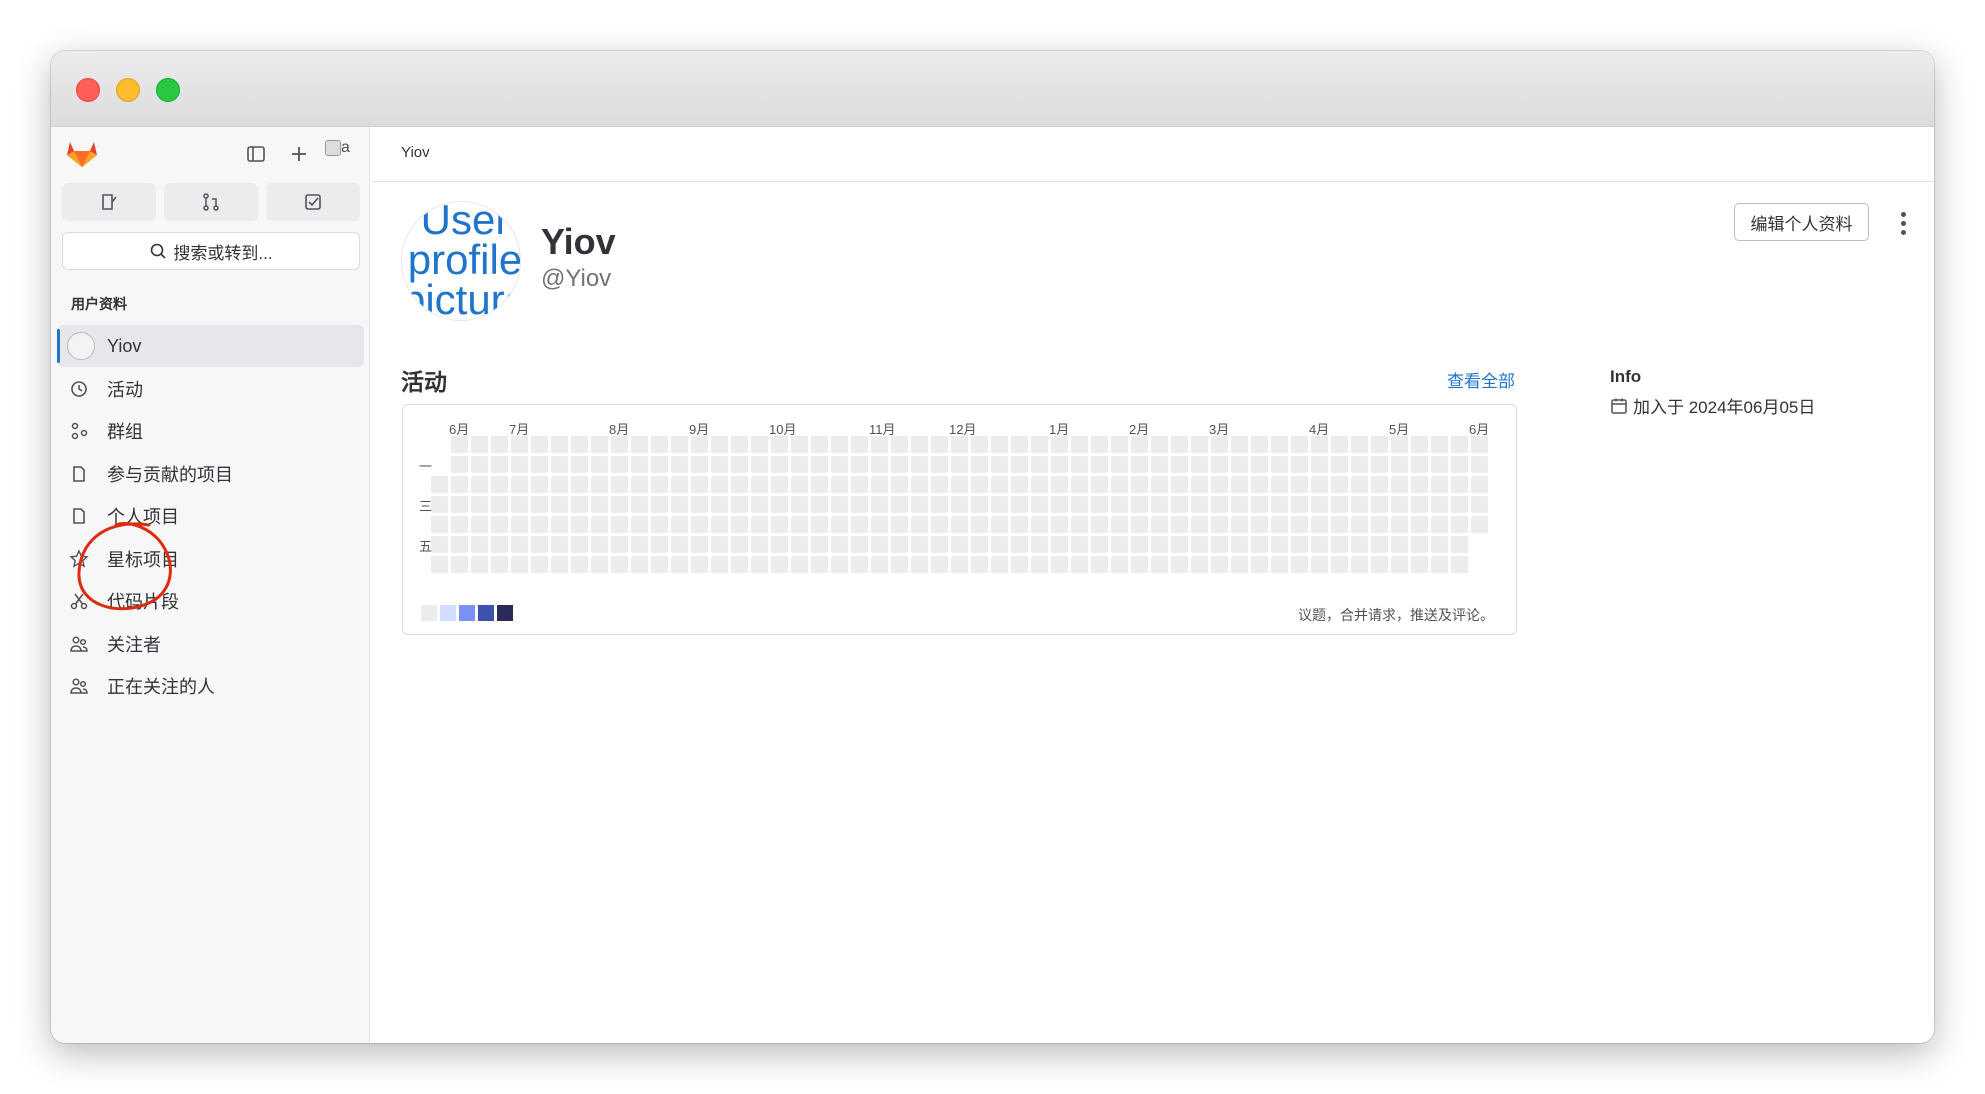  Describe the element at coordinates (210, 686) in the screenshot. I see `sidebar-item-following: 正在关注的人` at that location.